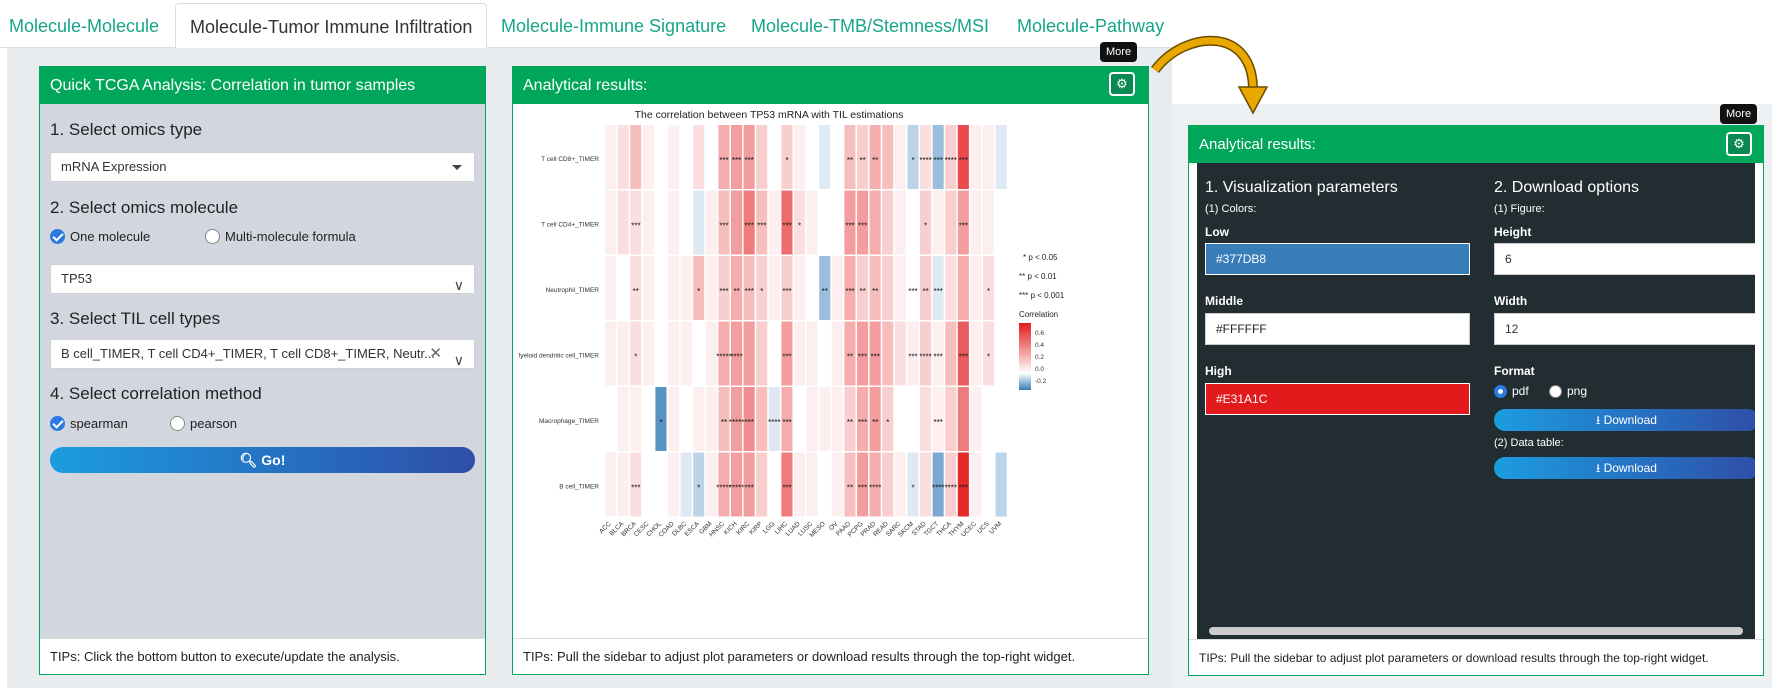 Image resolution: width=1780 pixels, height=694 pixels. Describe the element at coordinates (86, 26) in the screenshot. I see `tab-molecule-molecule: Molecule-Molecule` at that location.